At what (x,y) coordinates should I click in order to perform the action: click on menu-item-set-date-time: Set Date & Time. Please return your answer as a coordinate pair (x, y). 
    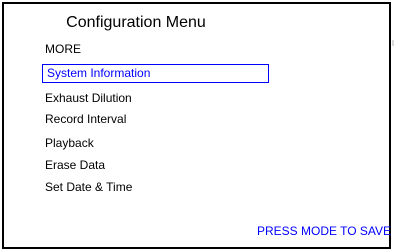
    Looking at the image, I should click on (88, 187).